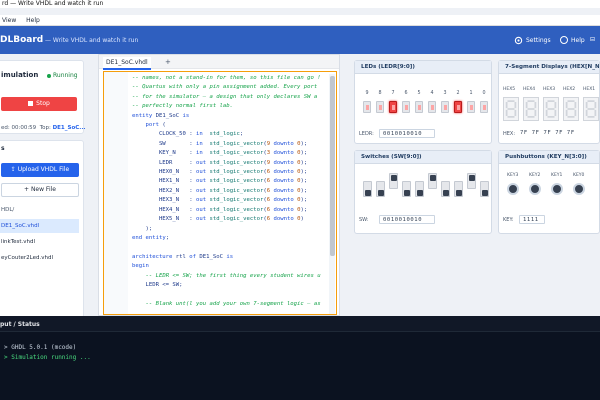 The image size is (600, 400). What do you see at coordinates (39, 226) in the screenshot?
I see `file-item-de1-soc: DE1_SoC.vhdl` at bounding box center [39, 226].